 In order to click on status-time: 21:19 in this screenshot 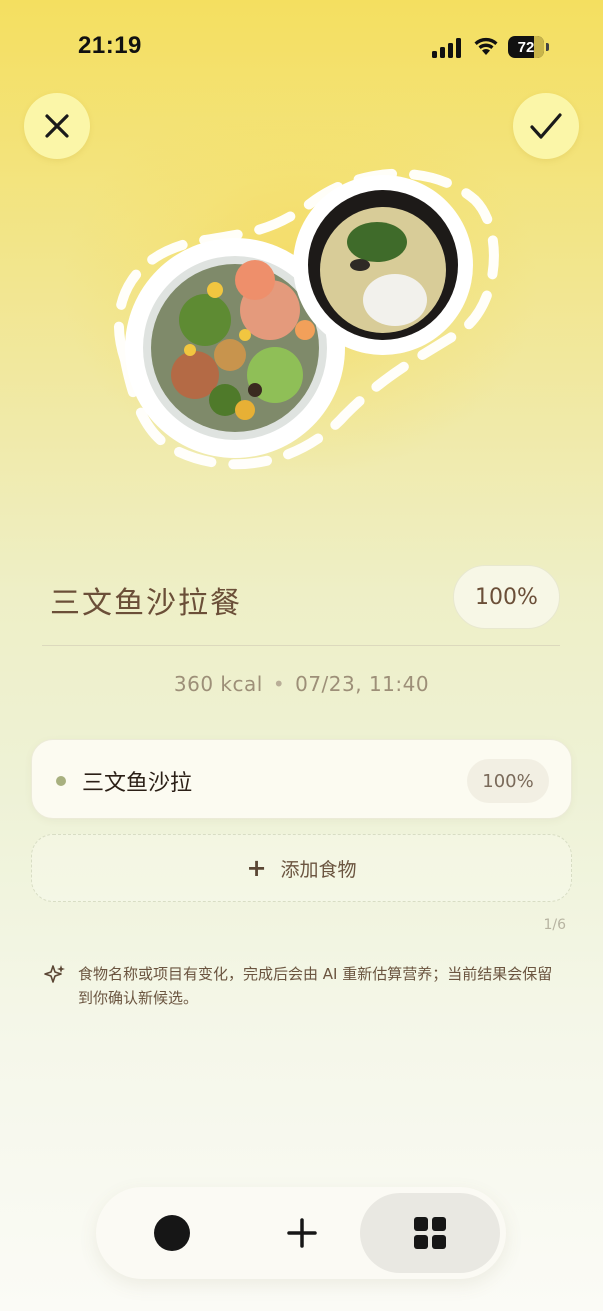, I will do `click(110, 45)`.